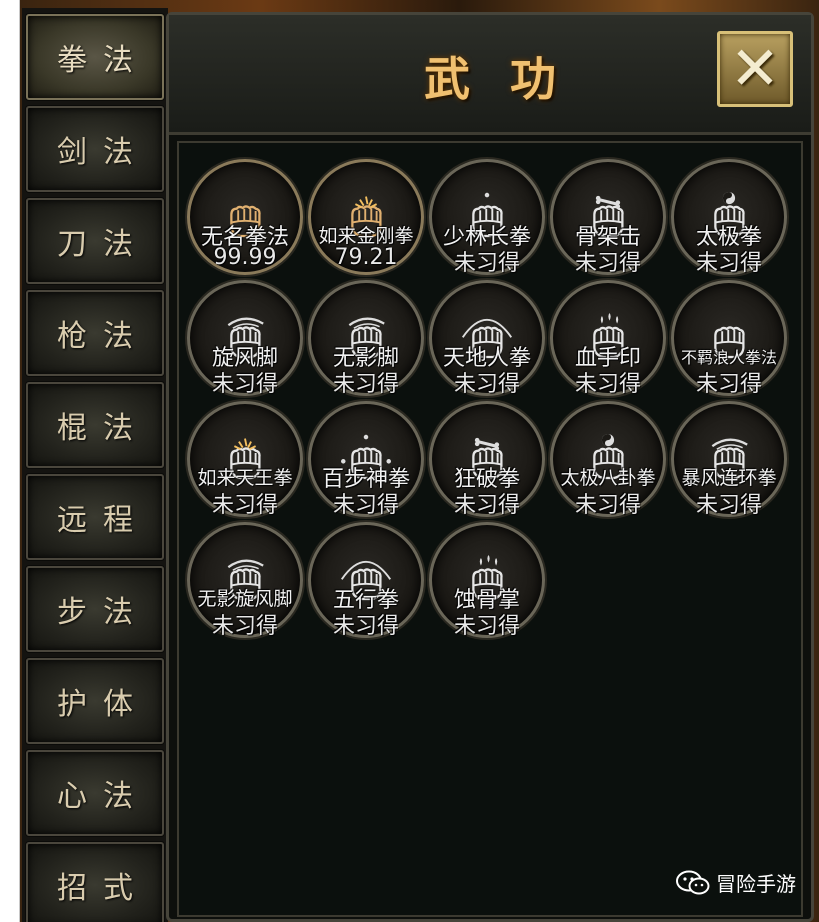 The image size is (819, 922). Describe the element at coordinates (487, 338) in the screenshot. I see `skill-slot: 天地人拳 未习得` at that location.